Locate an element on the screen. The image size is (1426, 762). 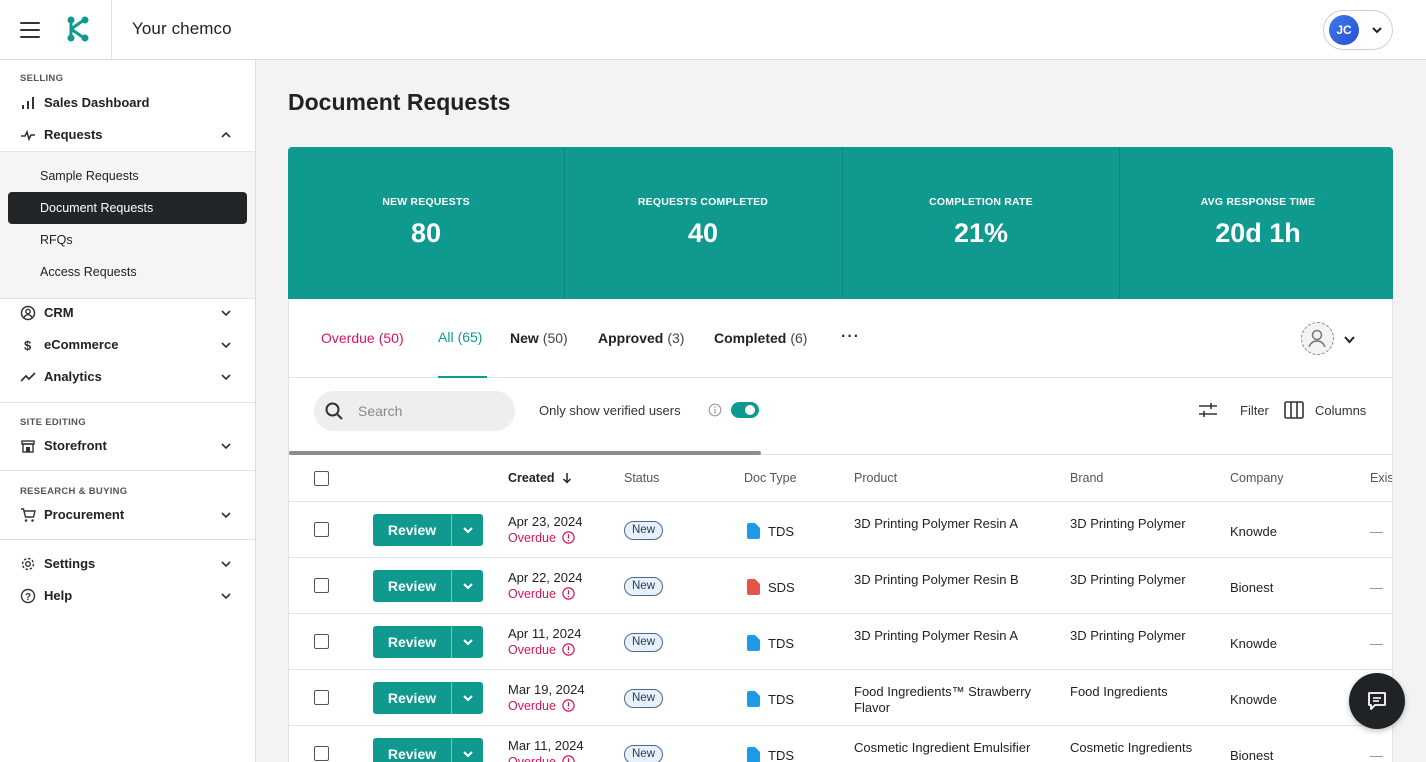
search-box is located at coordinates (414, 411).